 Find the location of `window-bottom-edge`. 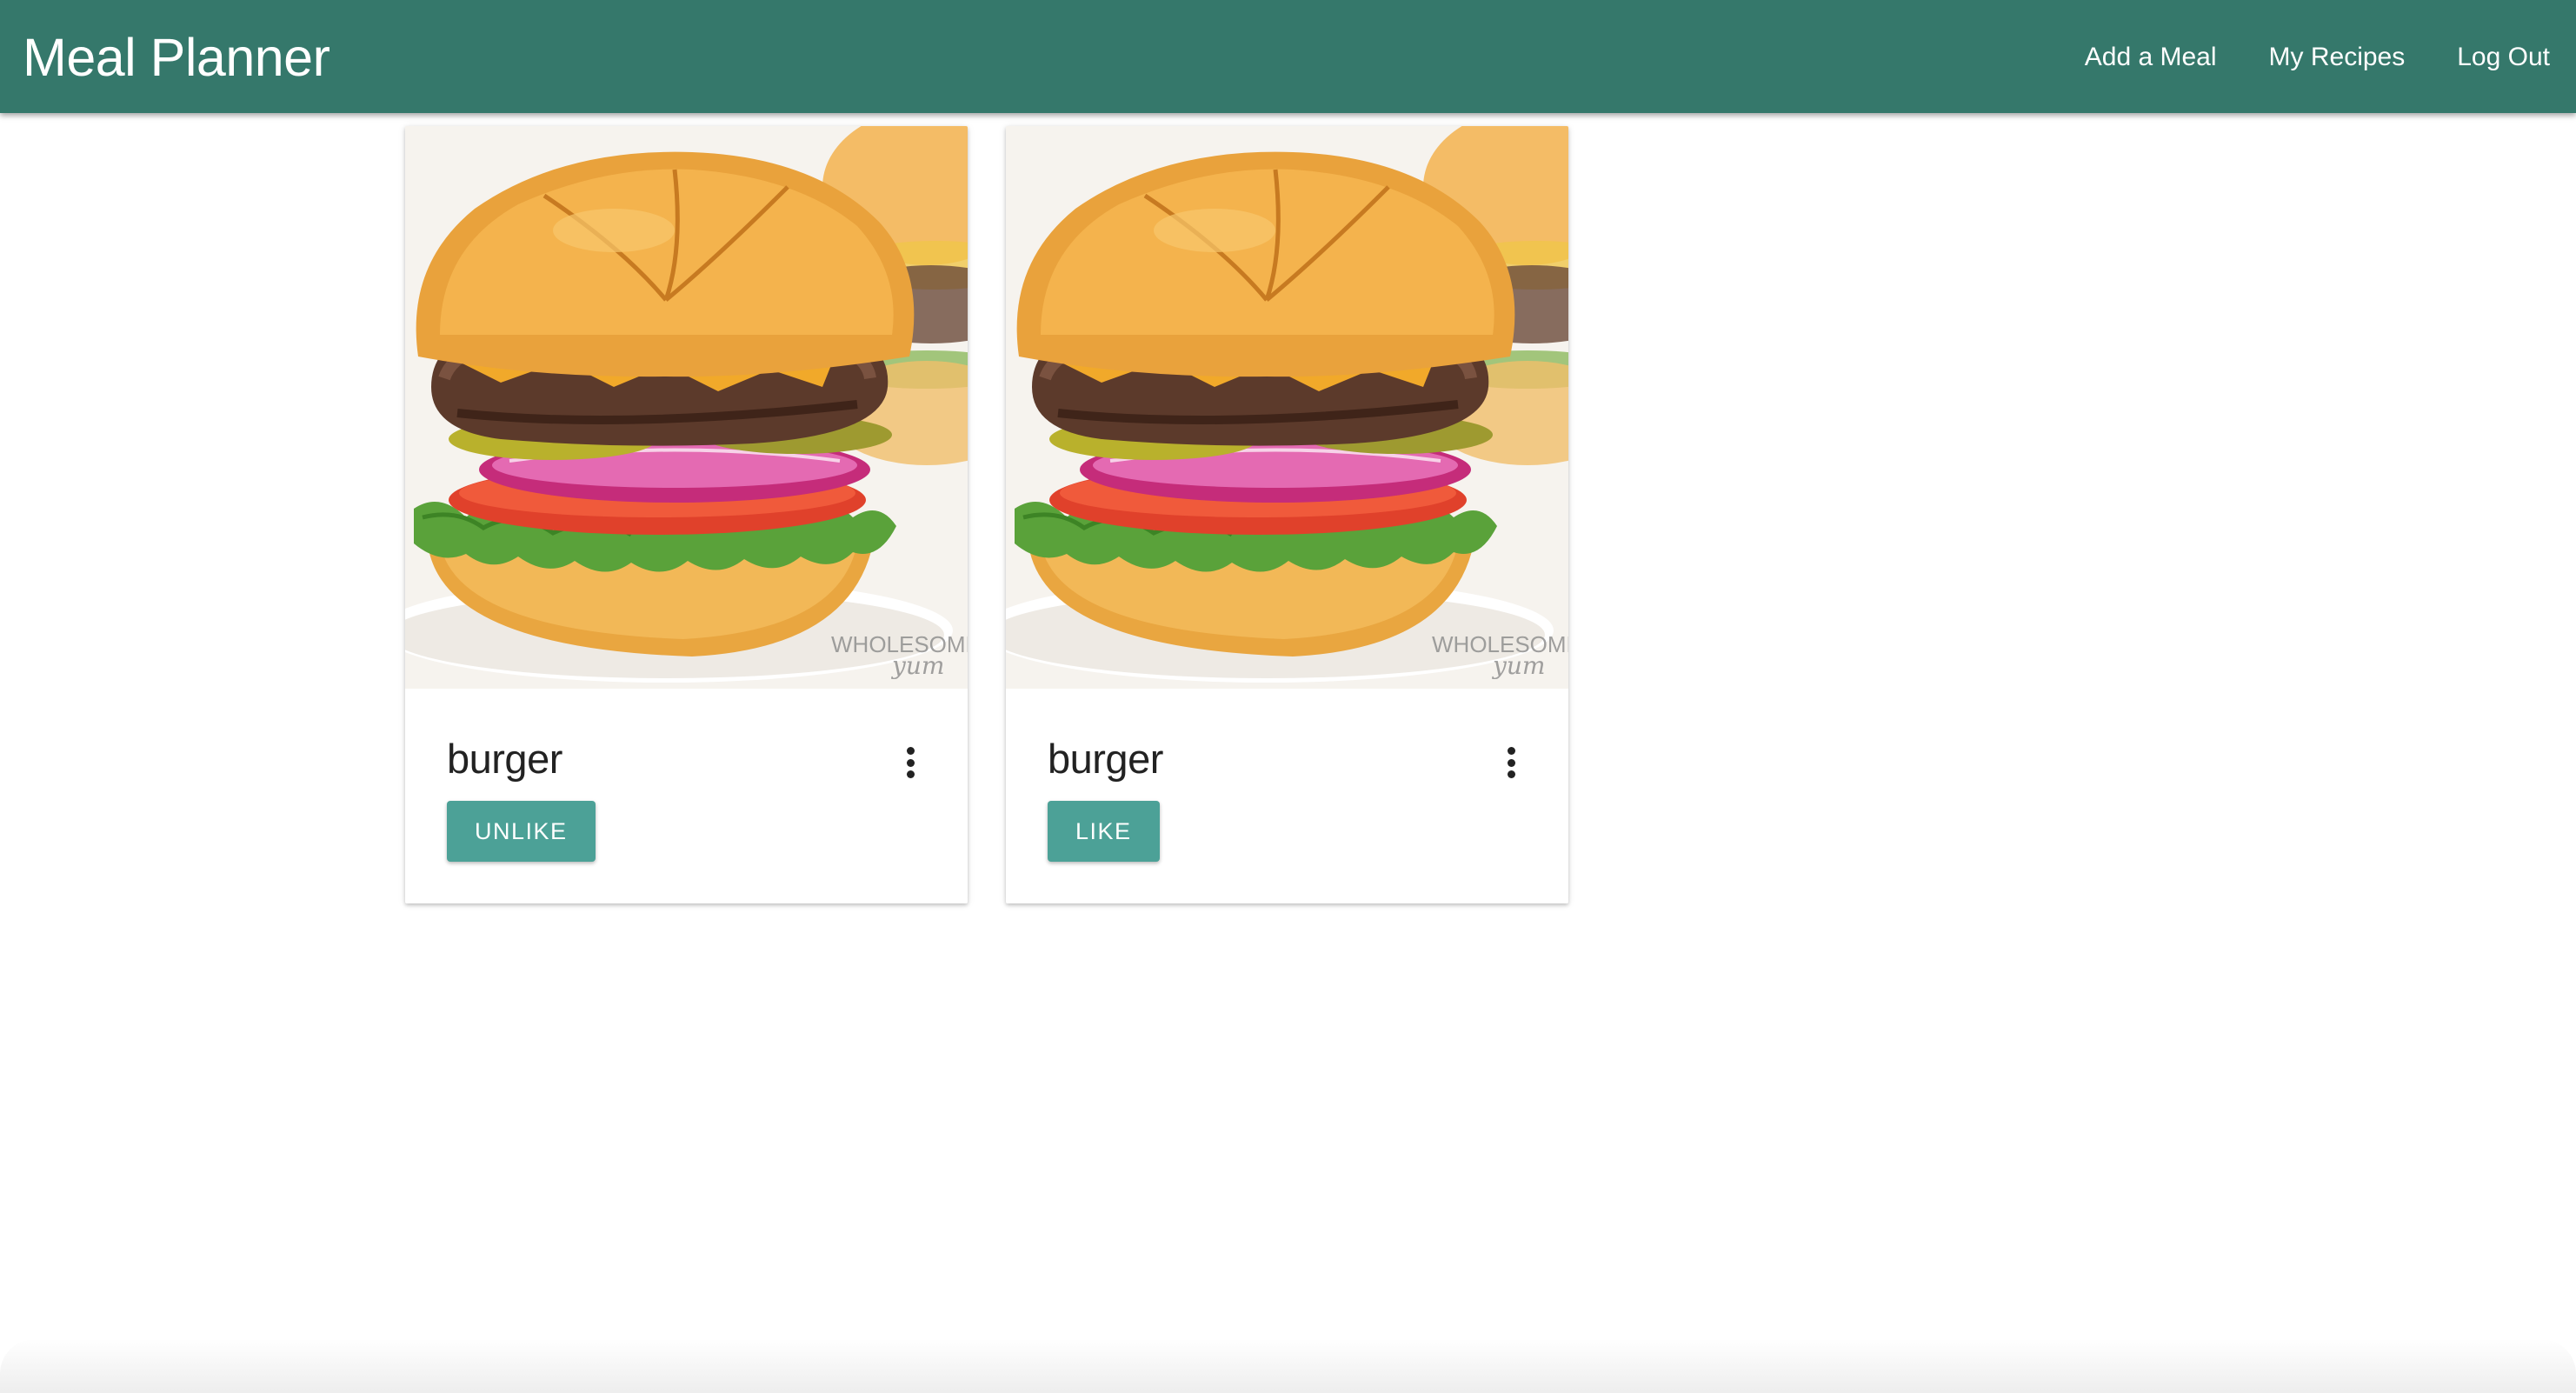

window-bottom-edge is located at coordinates (1288, 1366).